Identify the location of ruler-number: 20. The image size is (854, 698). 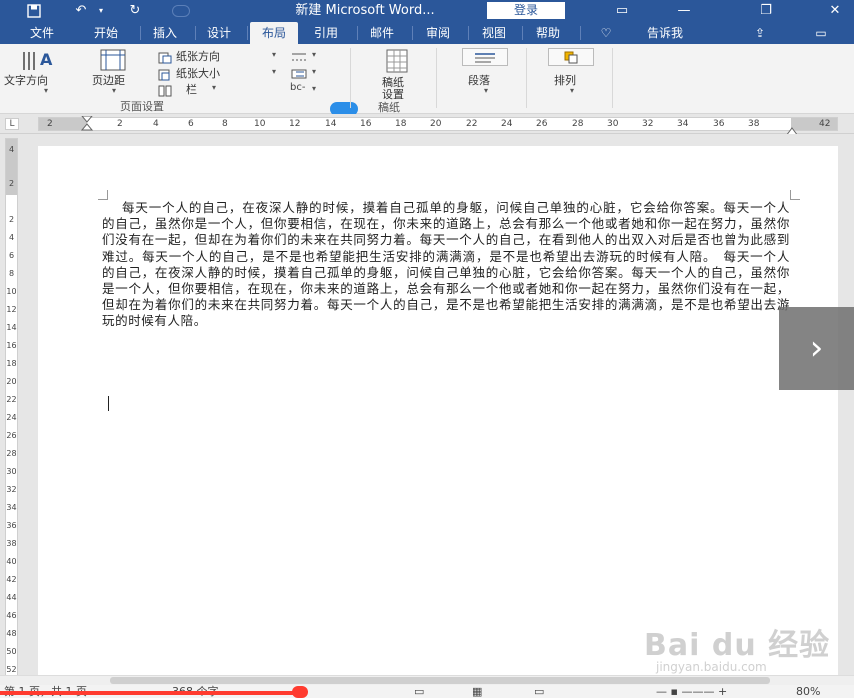
(436, 124).